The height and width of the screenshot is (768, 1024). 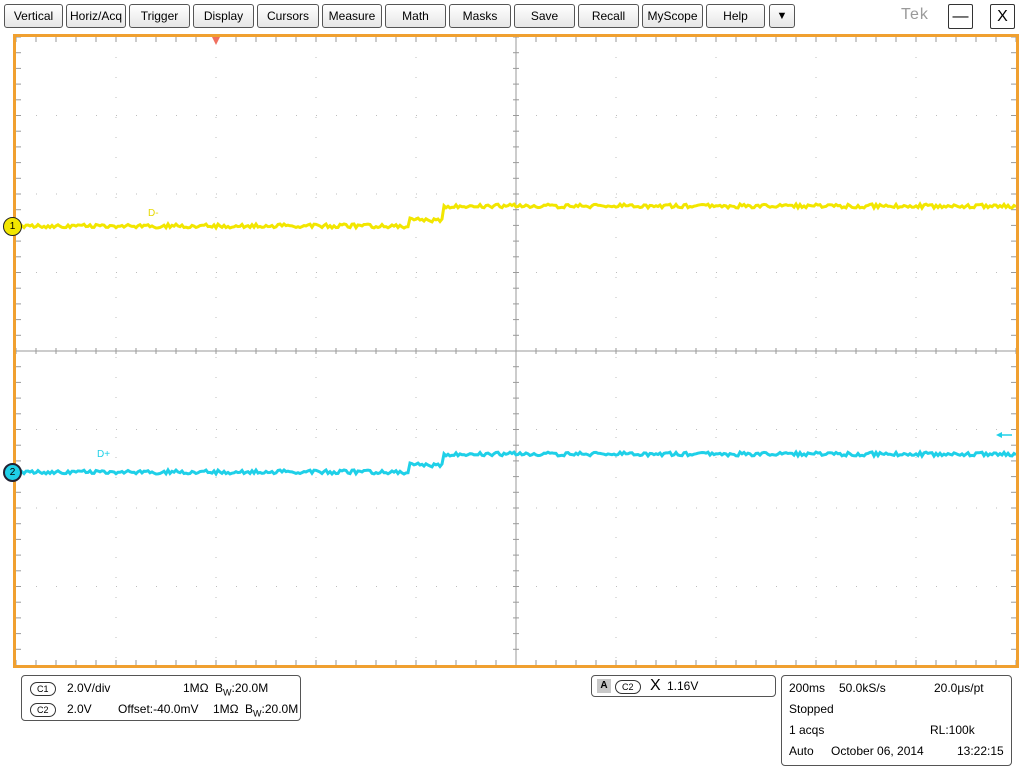 What do you see at coordinates (980, 751) in the screenshot?
I see `acquisition-time: 13:22:15` at bounding box center [980, 751].